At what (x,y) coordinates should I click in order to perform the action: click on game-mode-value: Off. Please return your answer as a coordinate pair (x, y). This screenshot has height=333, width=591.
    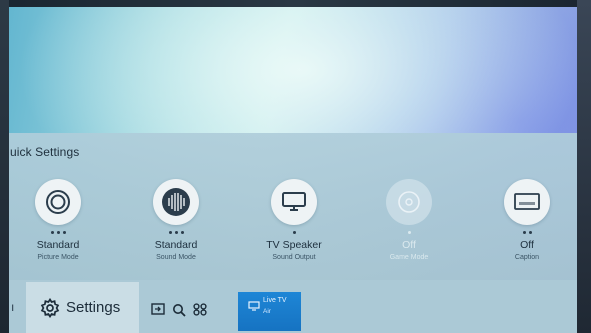
    Looking at the image, I should click on (409, 245).